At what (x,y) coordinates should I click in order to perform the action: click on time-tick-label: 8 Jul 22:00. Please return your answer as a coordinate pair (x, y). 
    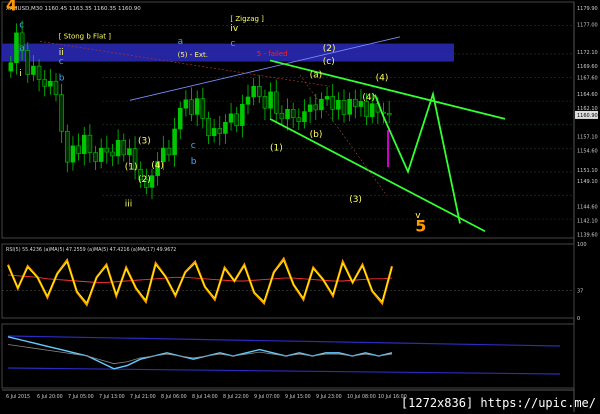
    Looking at the image, I should click on (236, 397).